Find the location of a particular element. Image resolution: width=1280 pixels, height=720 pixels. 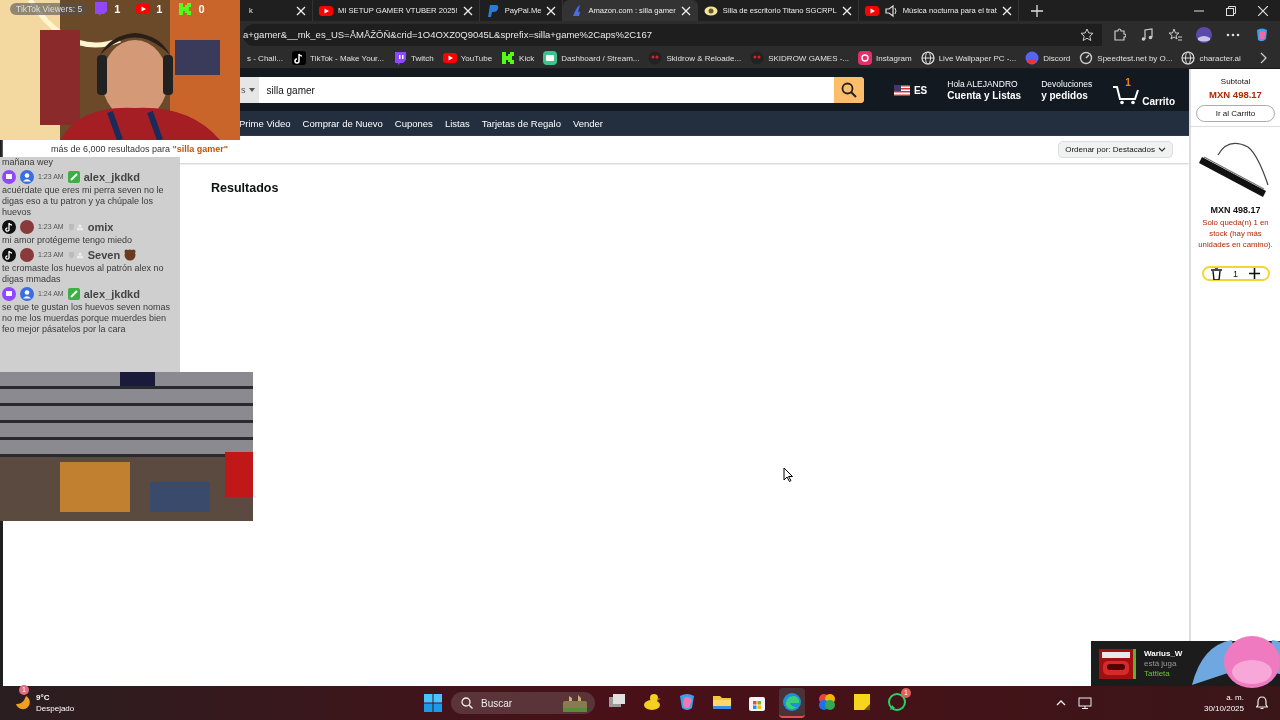

photos-icon is located at coordinates (827, 702).